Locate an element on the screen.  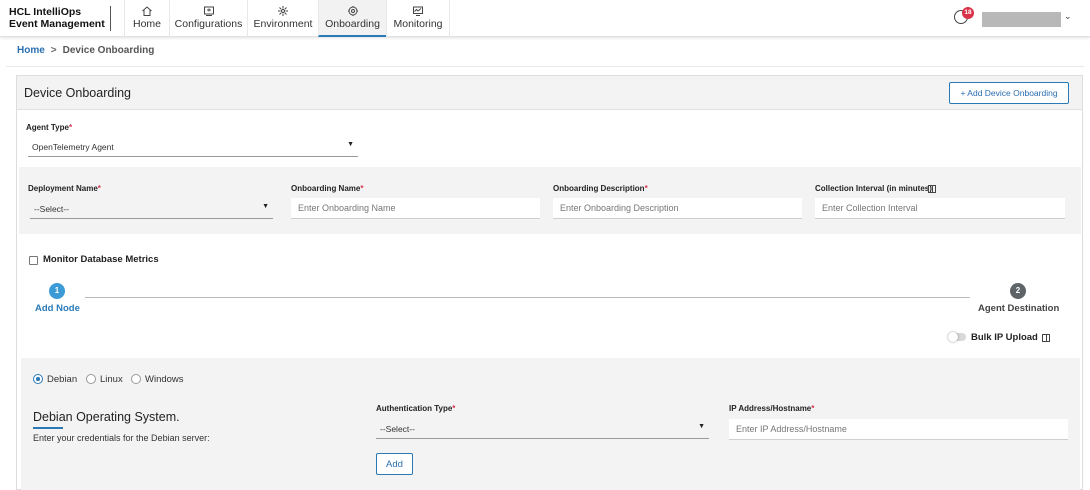
configurations-icon is located at coordinates (208, 11).